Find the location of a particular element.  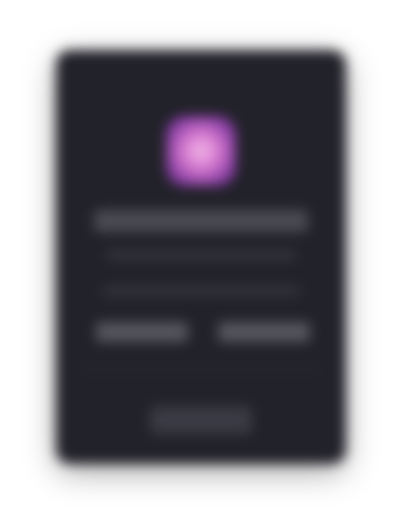

option-button-right is located at coordinates (264, 332).